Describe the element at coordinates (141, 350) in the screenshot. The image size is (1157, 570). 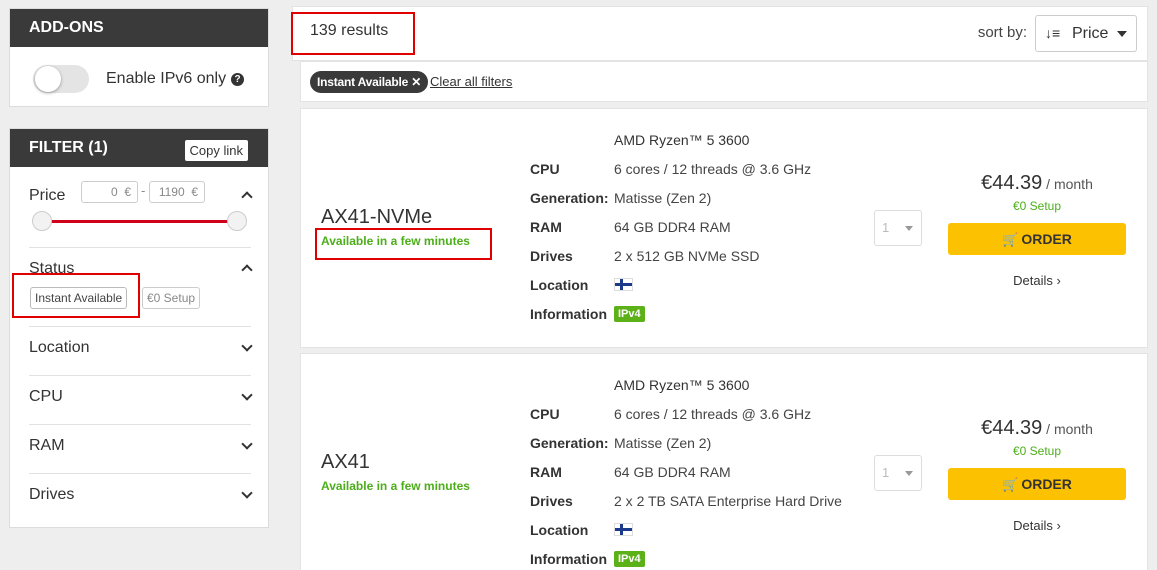
I see `location-filter: Location` at that location.